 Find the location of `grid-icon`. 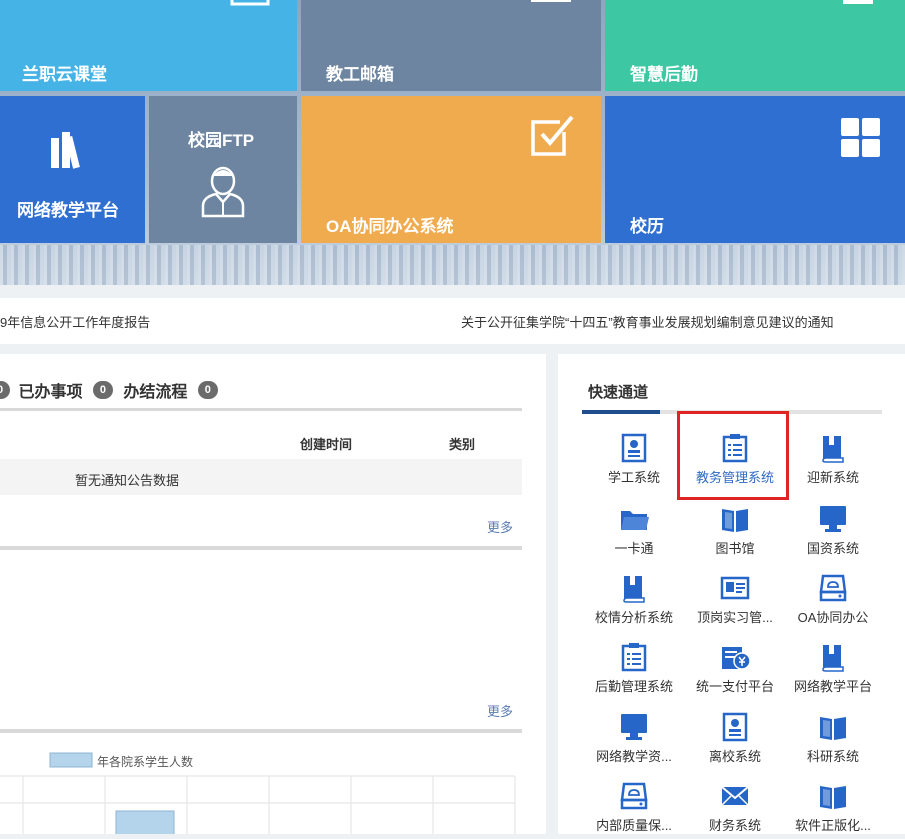

grid-icon is located at coordinates (860, 137).